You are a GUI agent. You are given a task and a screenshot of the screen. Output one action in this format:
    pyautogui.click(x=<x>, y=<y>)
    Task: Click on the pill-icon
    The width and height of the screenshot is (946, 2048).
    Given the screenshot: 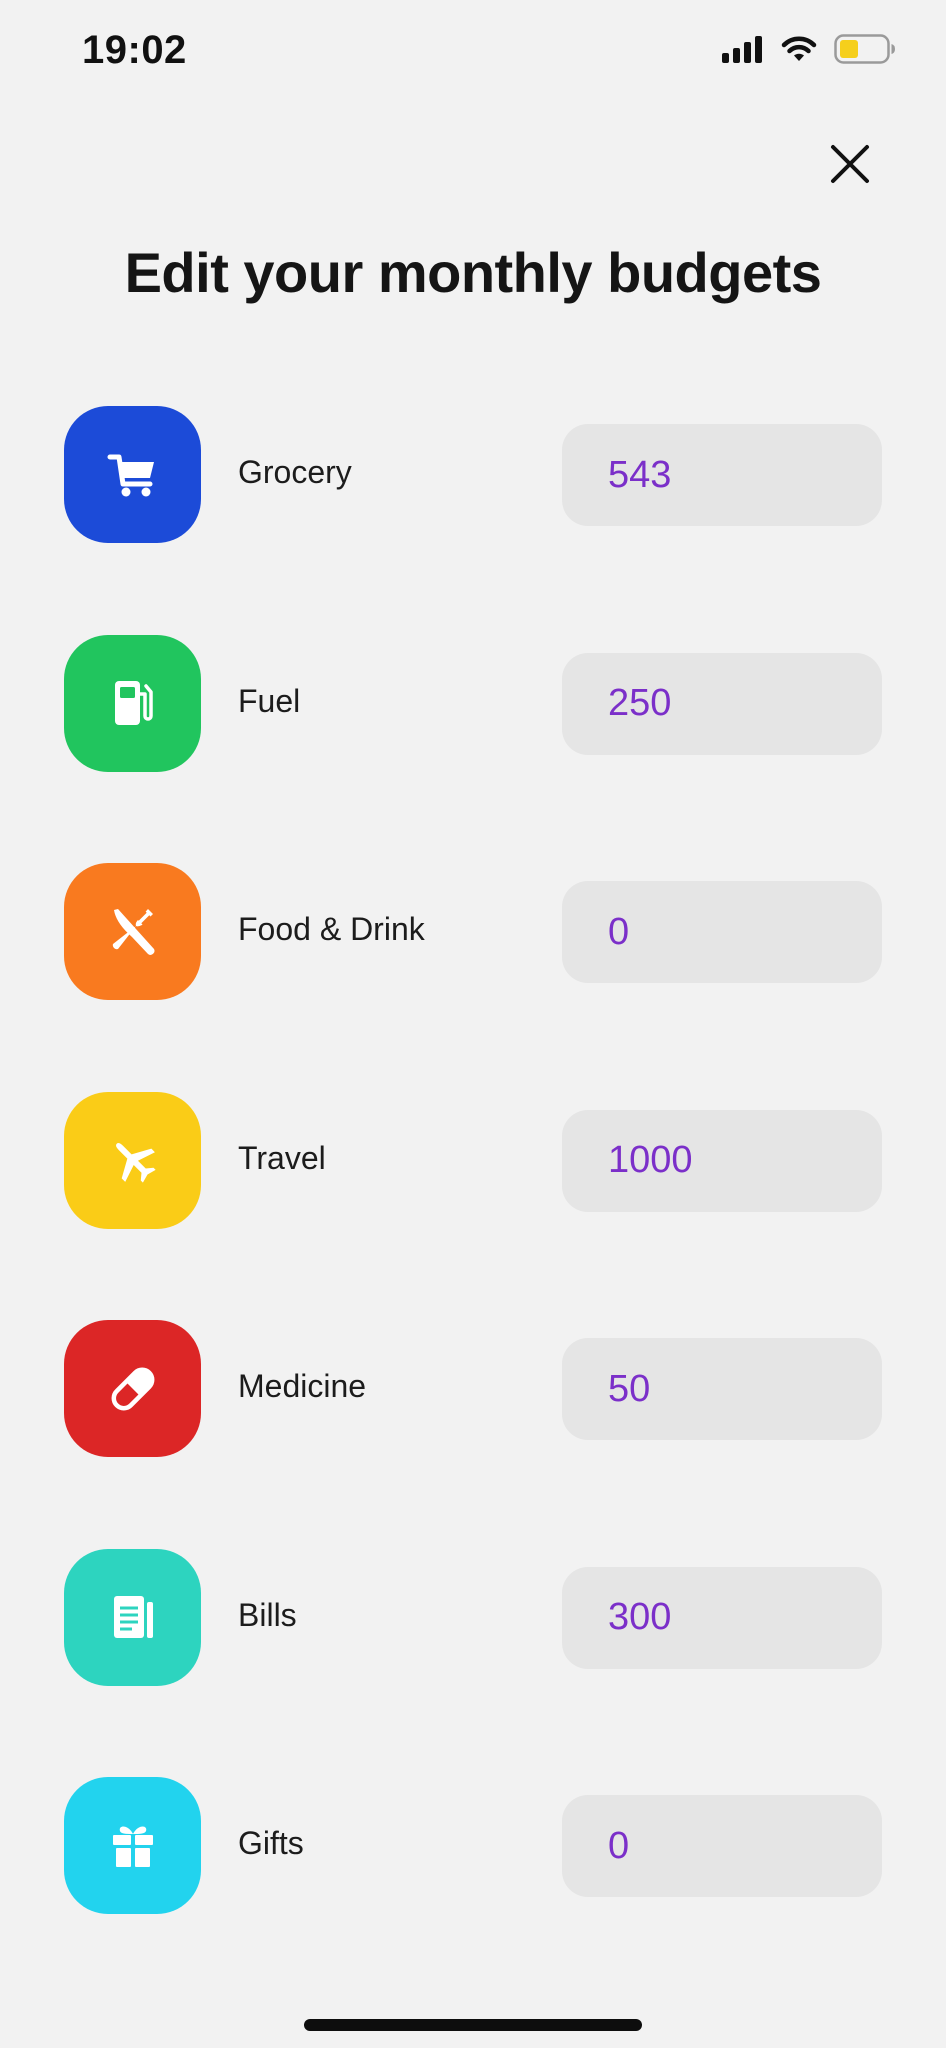 What is the action you would take?
    pyautogui.click(x=132, y=1388)
    